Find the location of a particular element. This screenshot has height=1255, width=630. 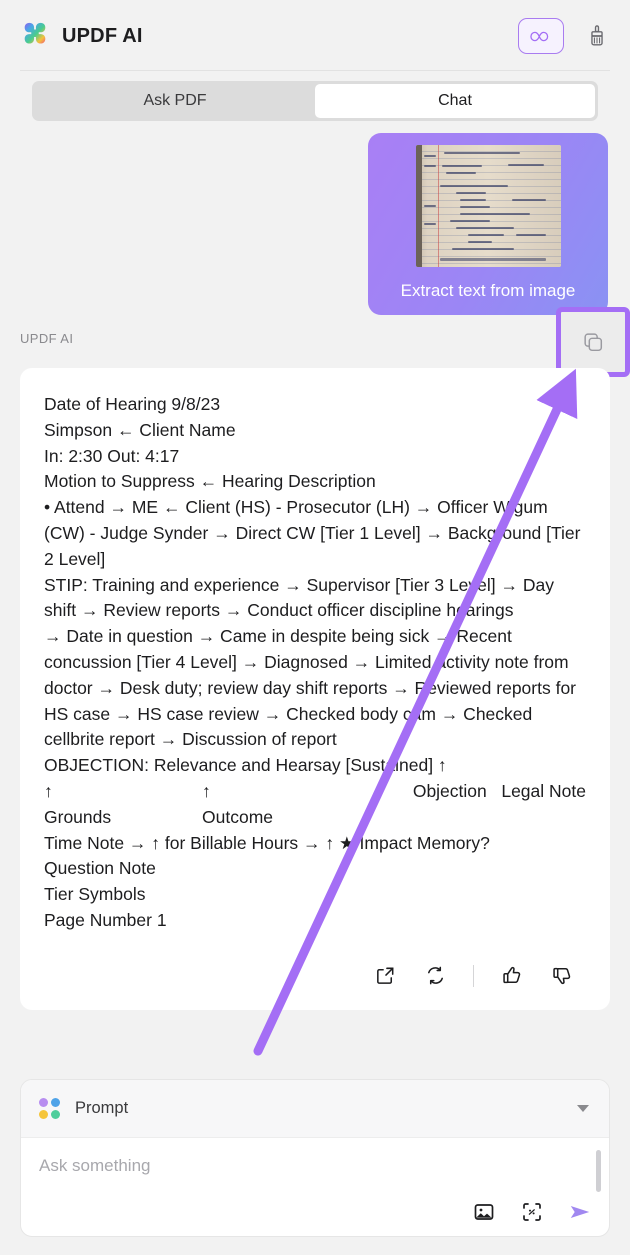

message-input-area: Ask something is located at coordinates (315, 1187).